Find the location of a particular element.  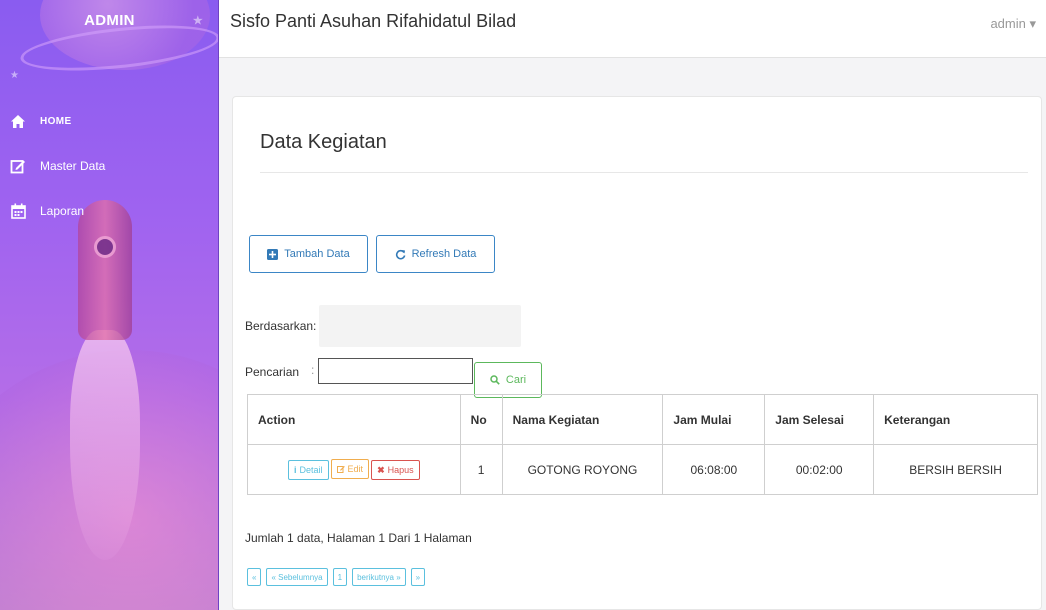

detail-label: Detail is located at coordinates (311, 469).